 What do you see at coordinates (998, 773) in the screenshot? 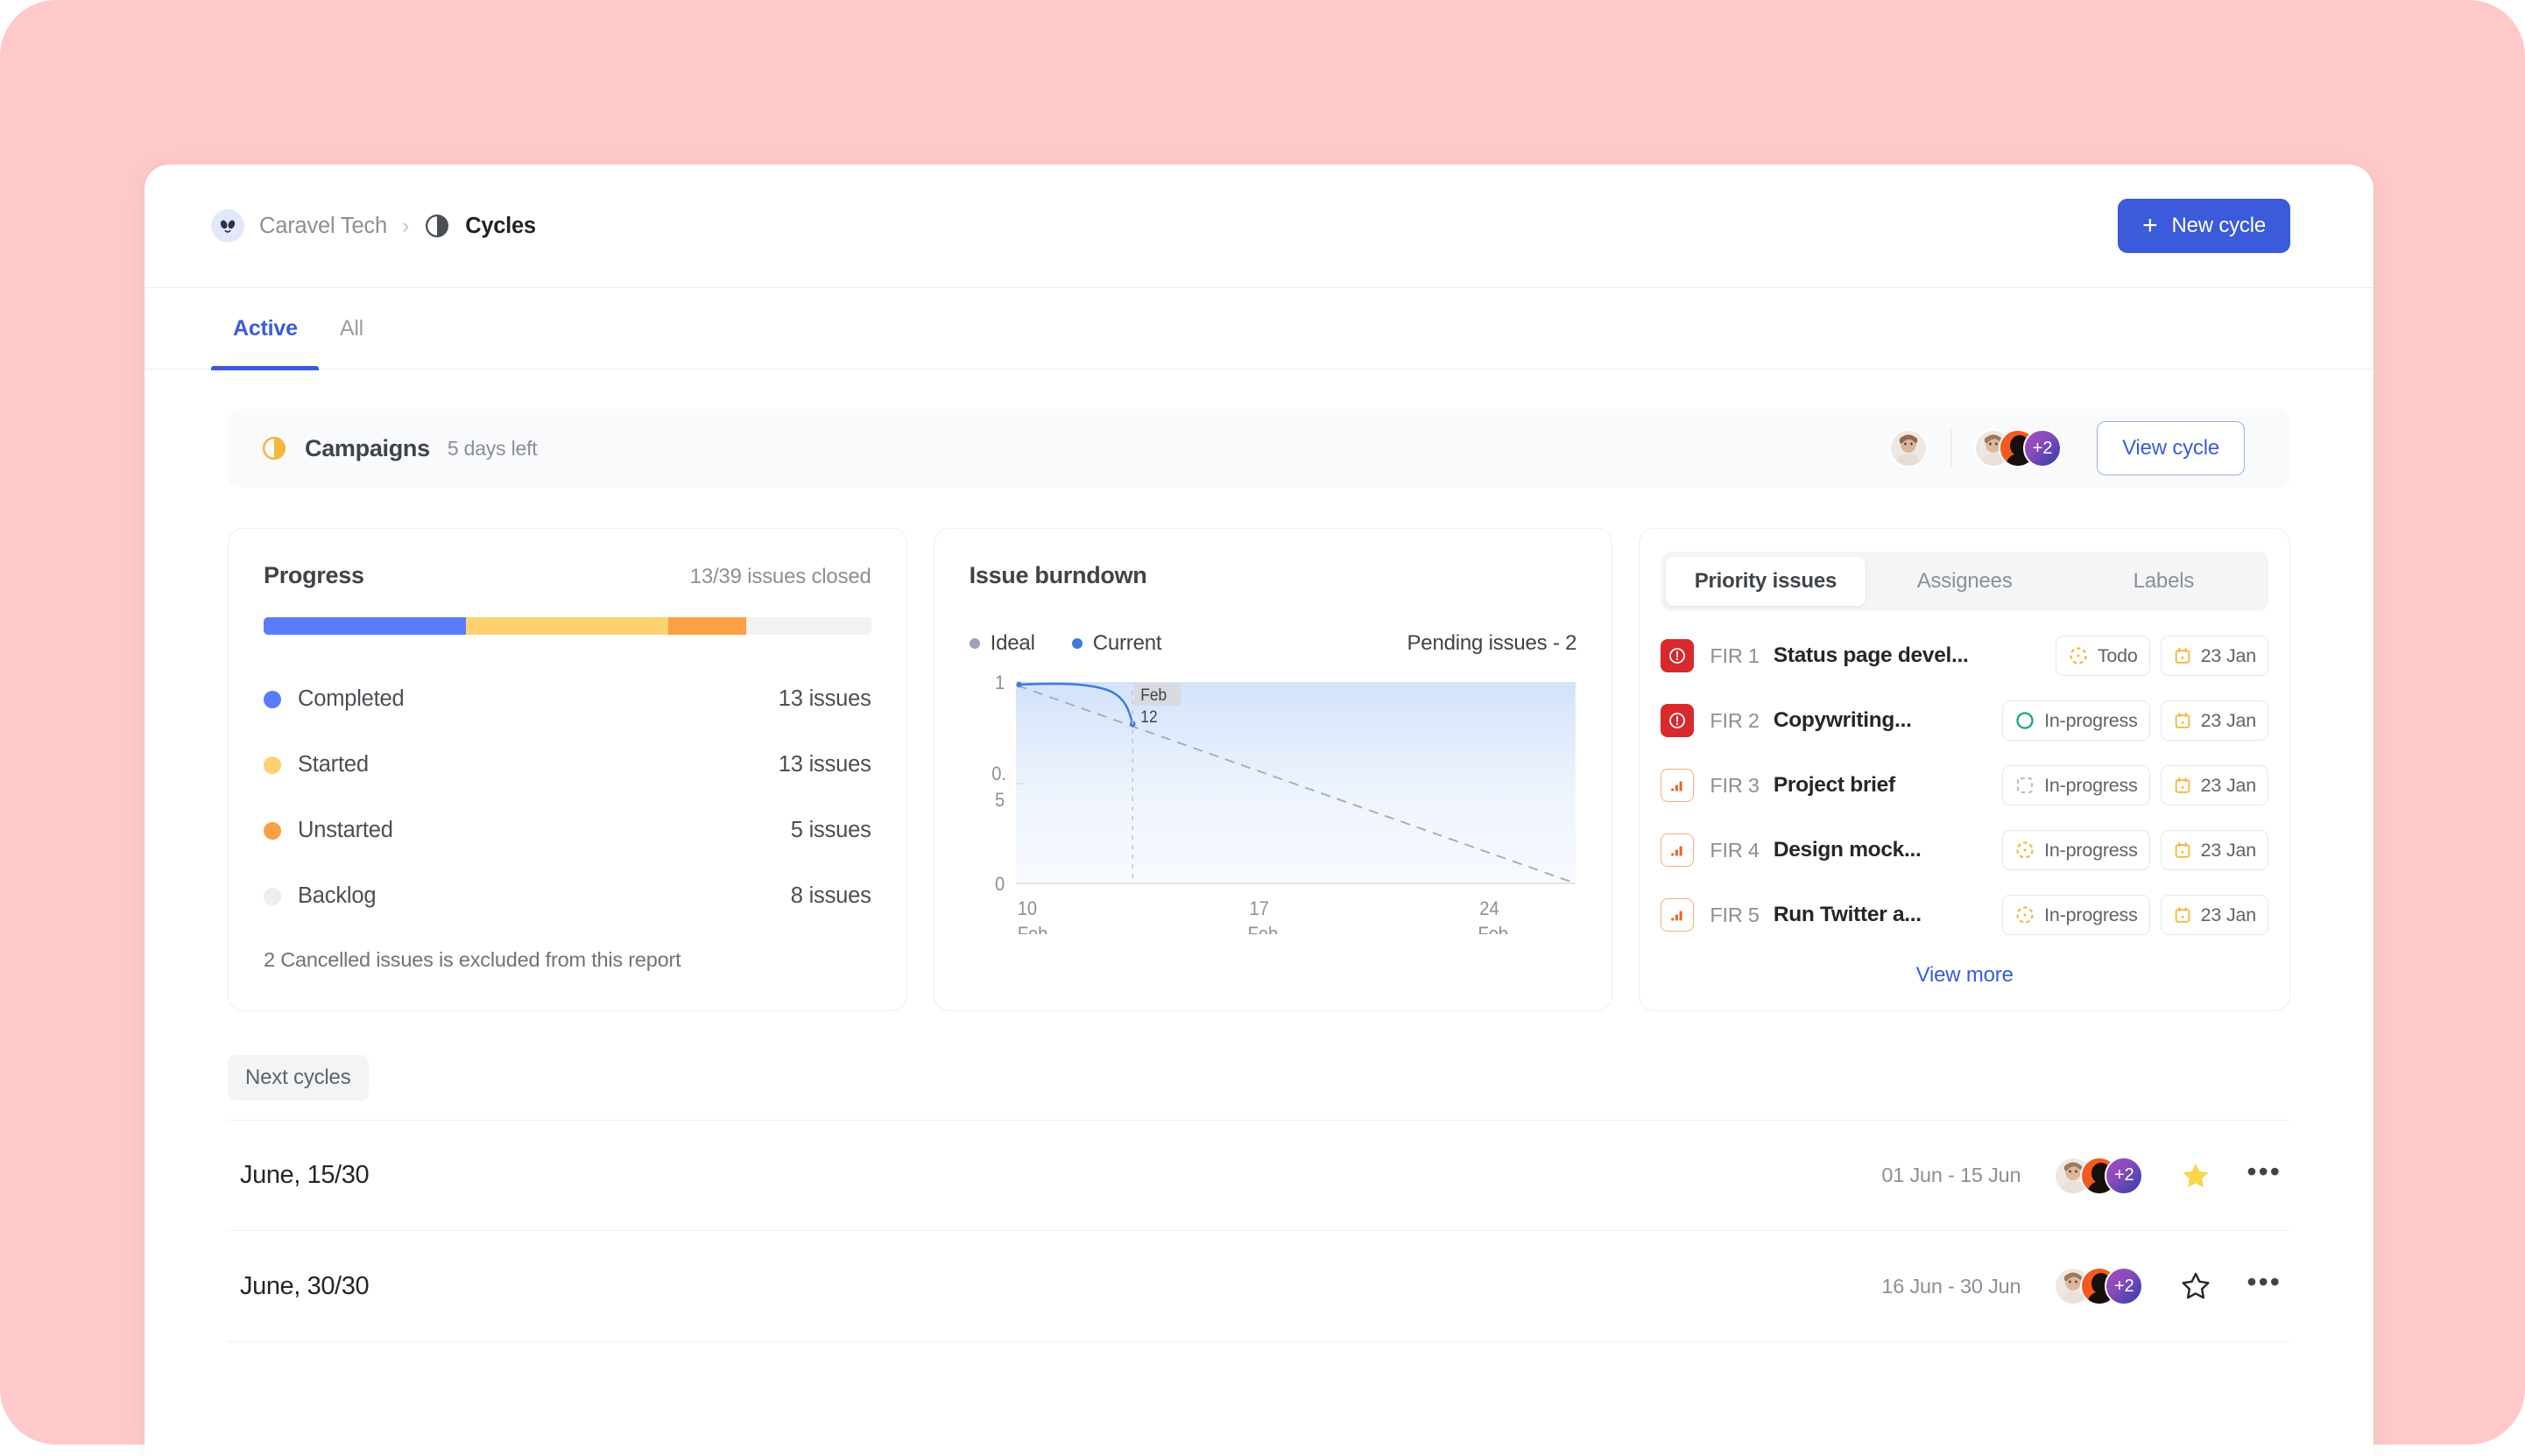
I see `svg-text: 0.` at bounding box center [998, 773].